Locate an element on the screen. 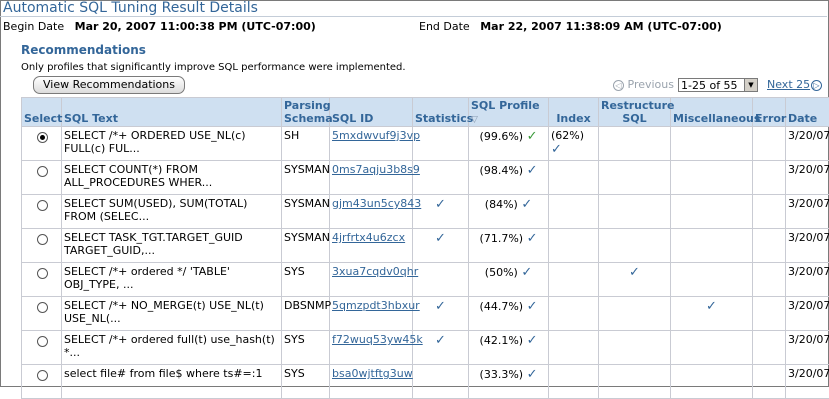 The height and width of the screenshot is (399, 829). col-sql-profile: SQL Profile ▽ is located at coordinates (509, 112).